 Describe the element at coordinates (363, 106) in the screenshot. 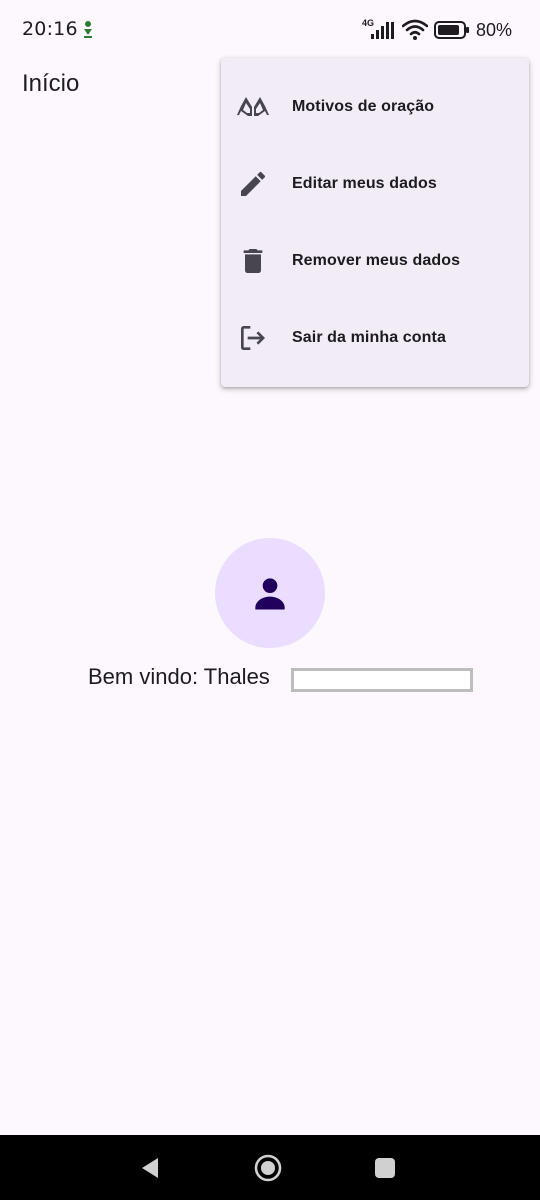

I see `menu-item-label: Motivos de oração` at that location.